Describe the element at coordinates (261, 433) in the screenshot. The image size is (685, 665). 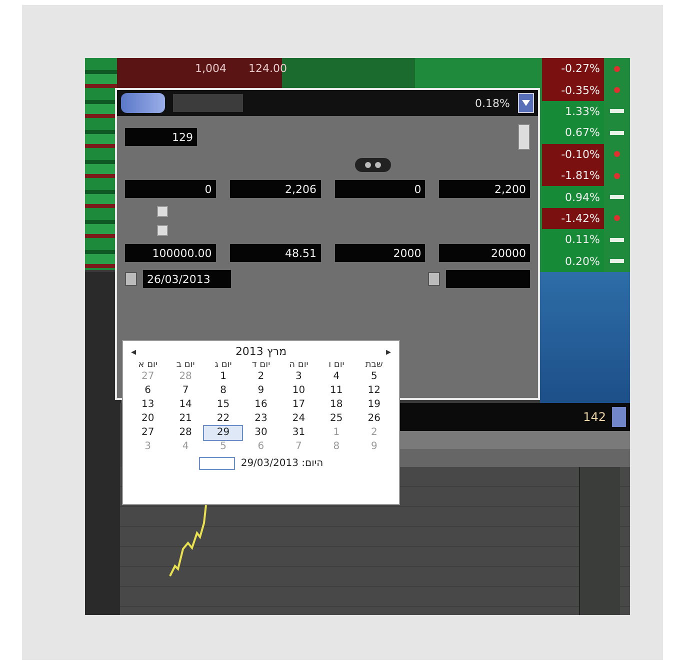
I see `calendar-day: 30` at that location.